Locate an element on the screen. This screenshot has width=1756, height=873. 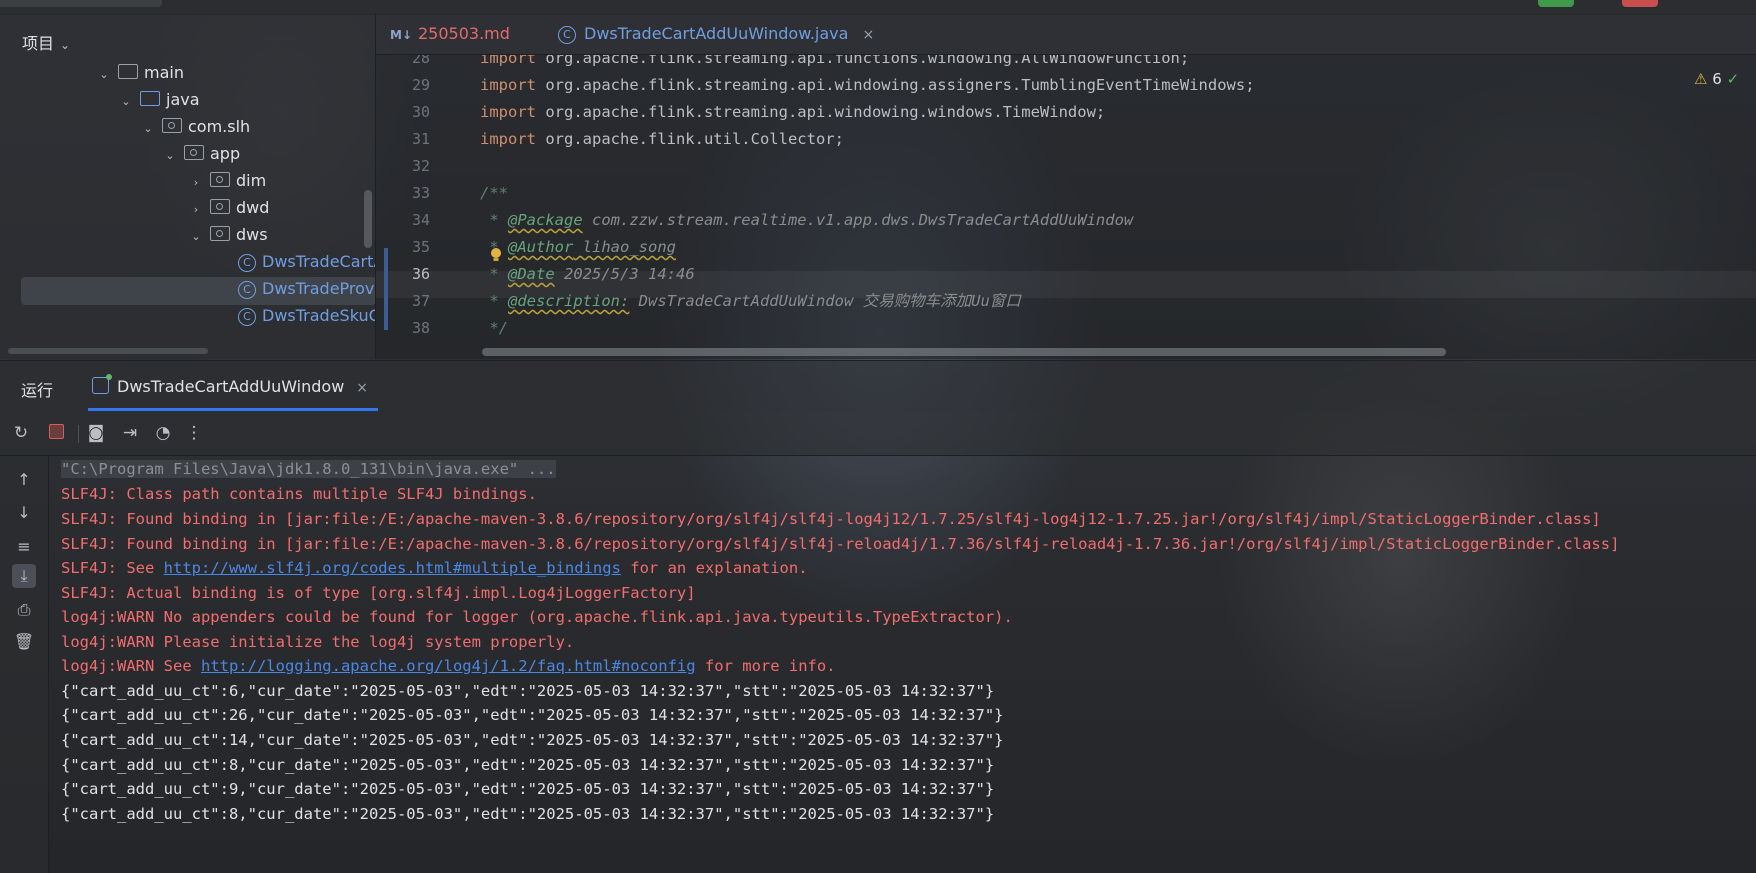
soft-wrap-icon: ≡ is located at coordinates (24, 547).